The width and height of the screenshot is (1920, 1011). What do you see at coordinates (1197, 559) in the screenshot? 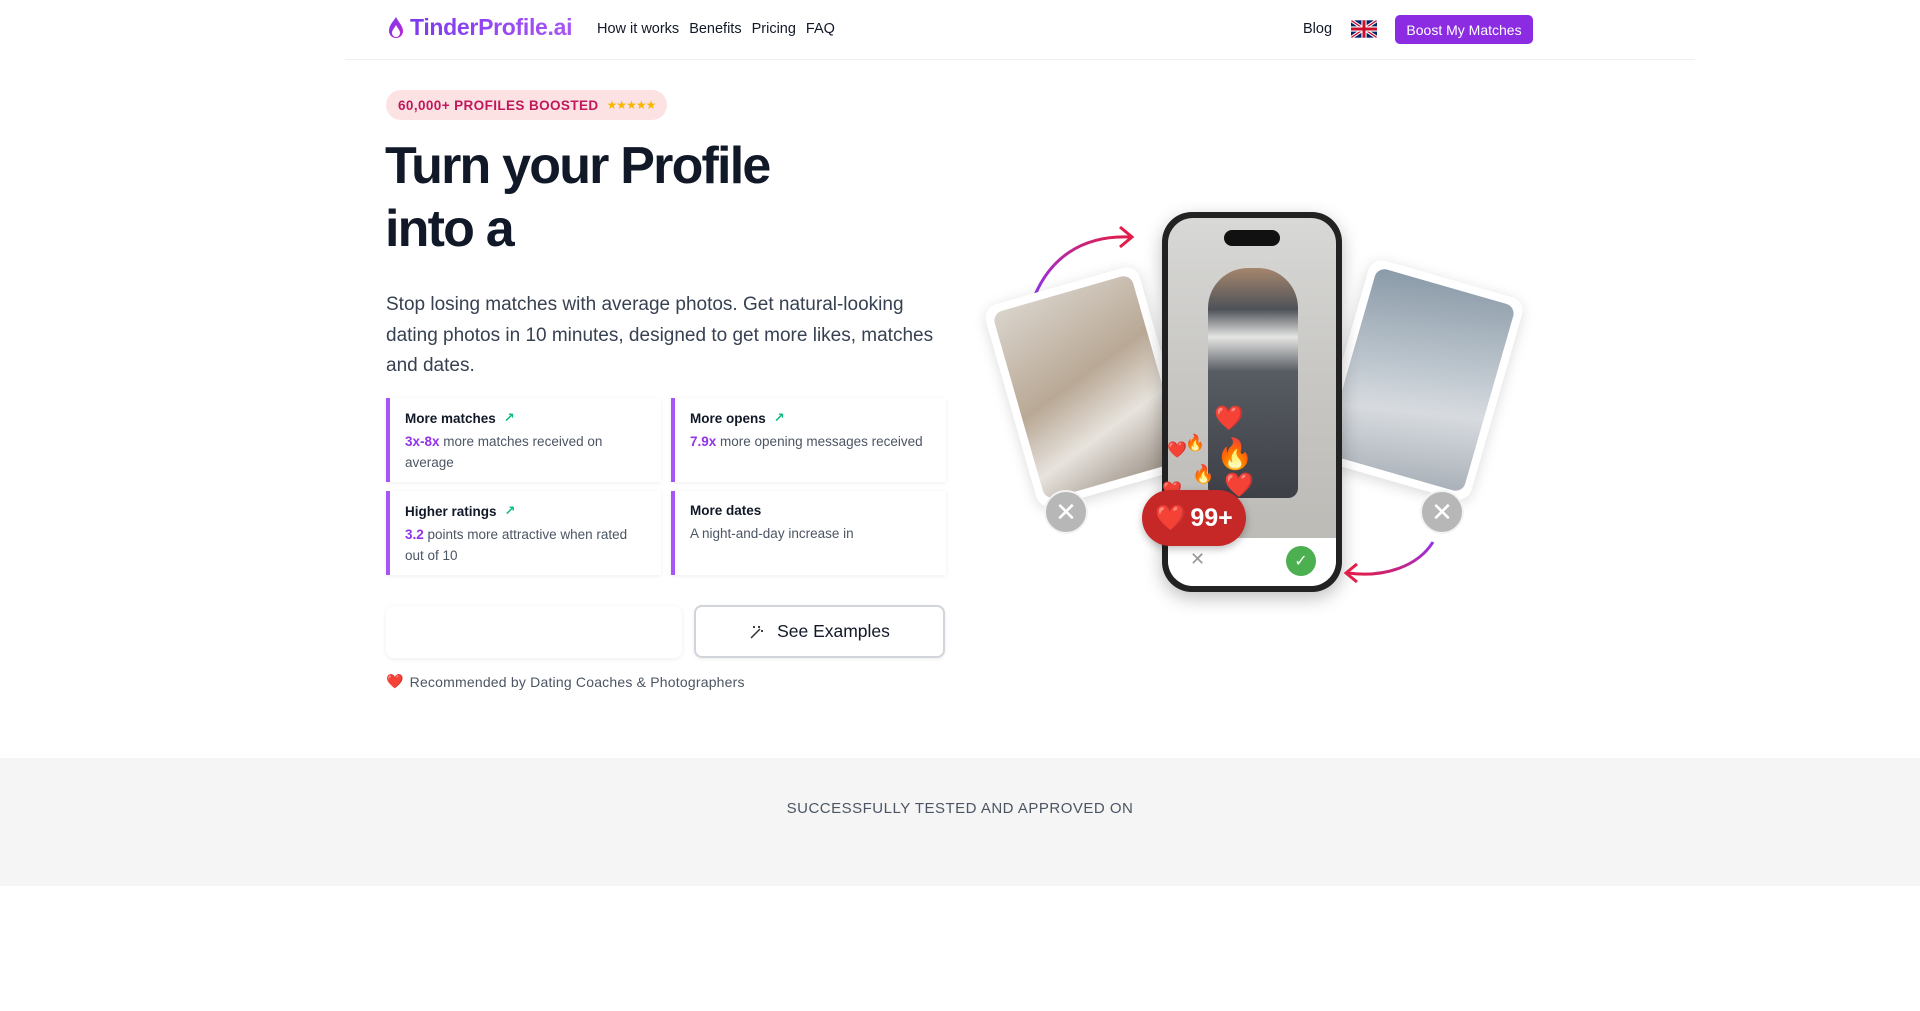
I see `dislike-icon: ✕` at bounding box center [1197, 559].